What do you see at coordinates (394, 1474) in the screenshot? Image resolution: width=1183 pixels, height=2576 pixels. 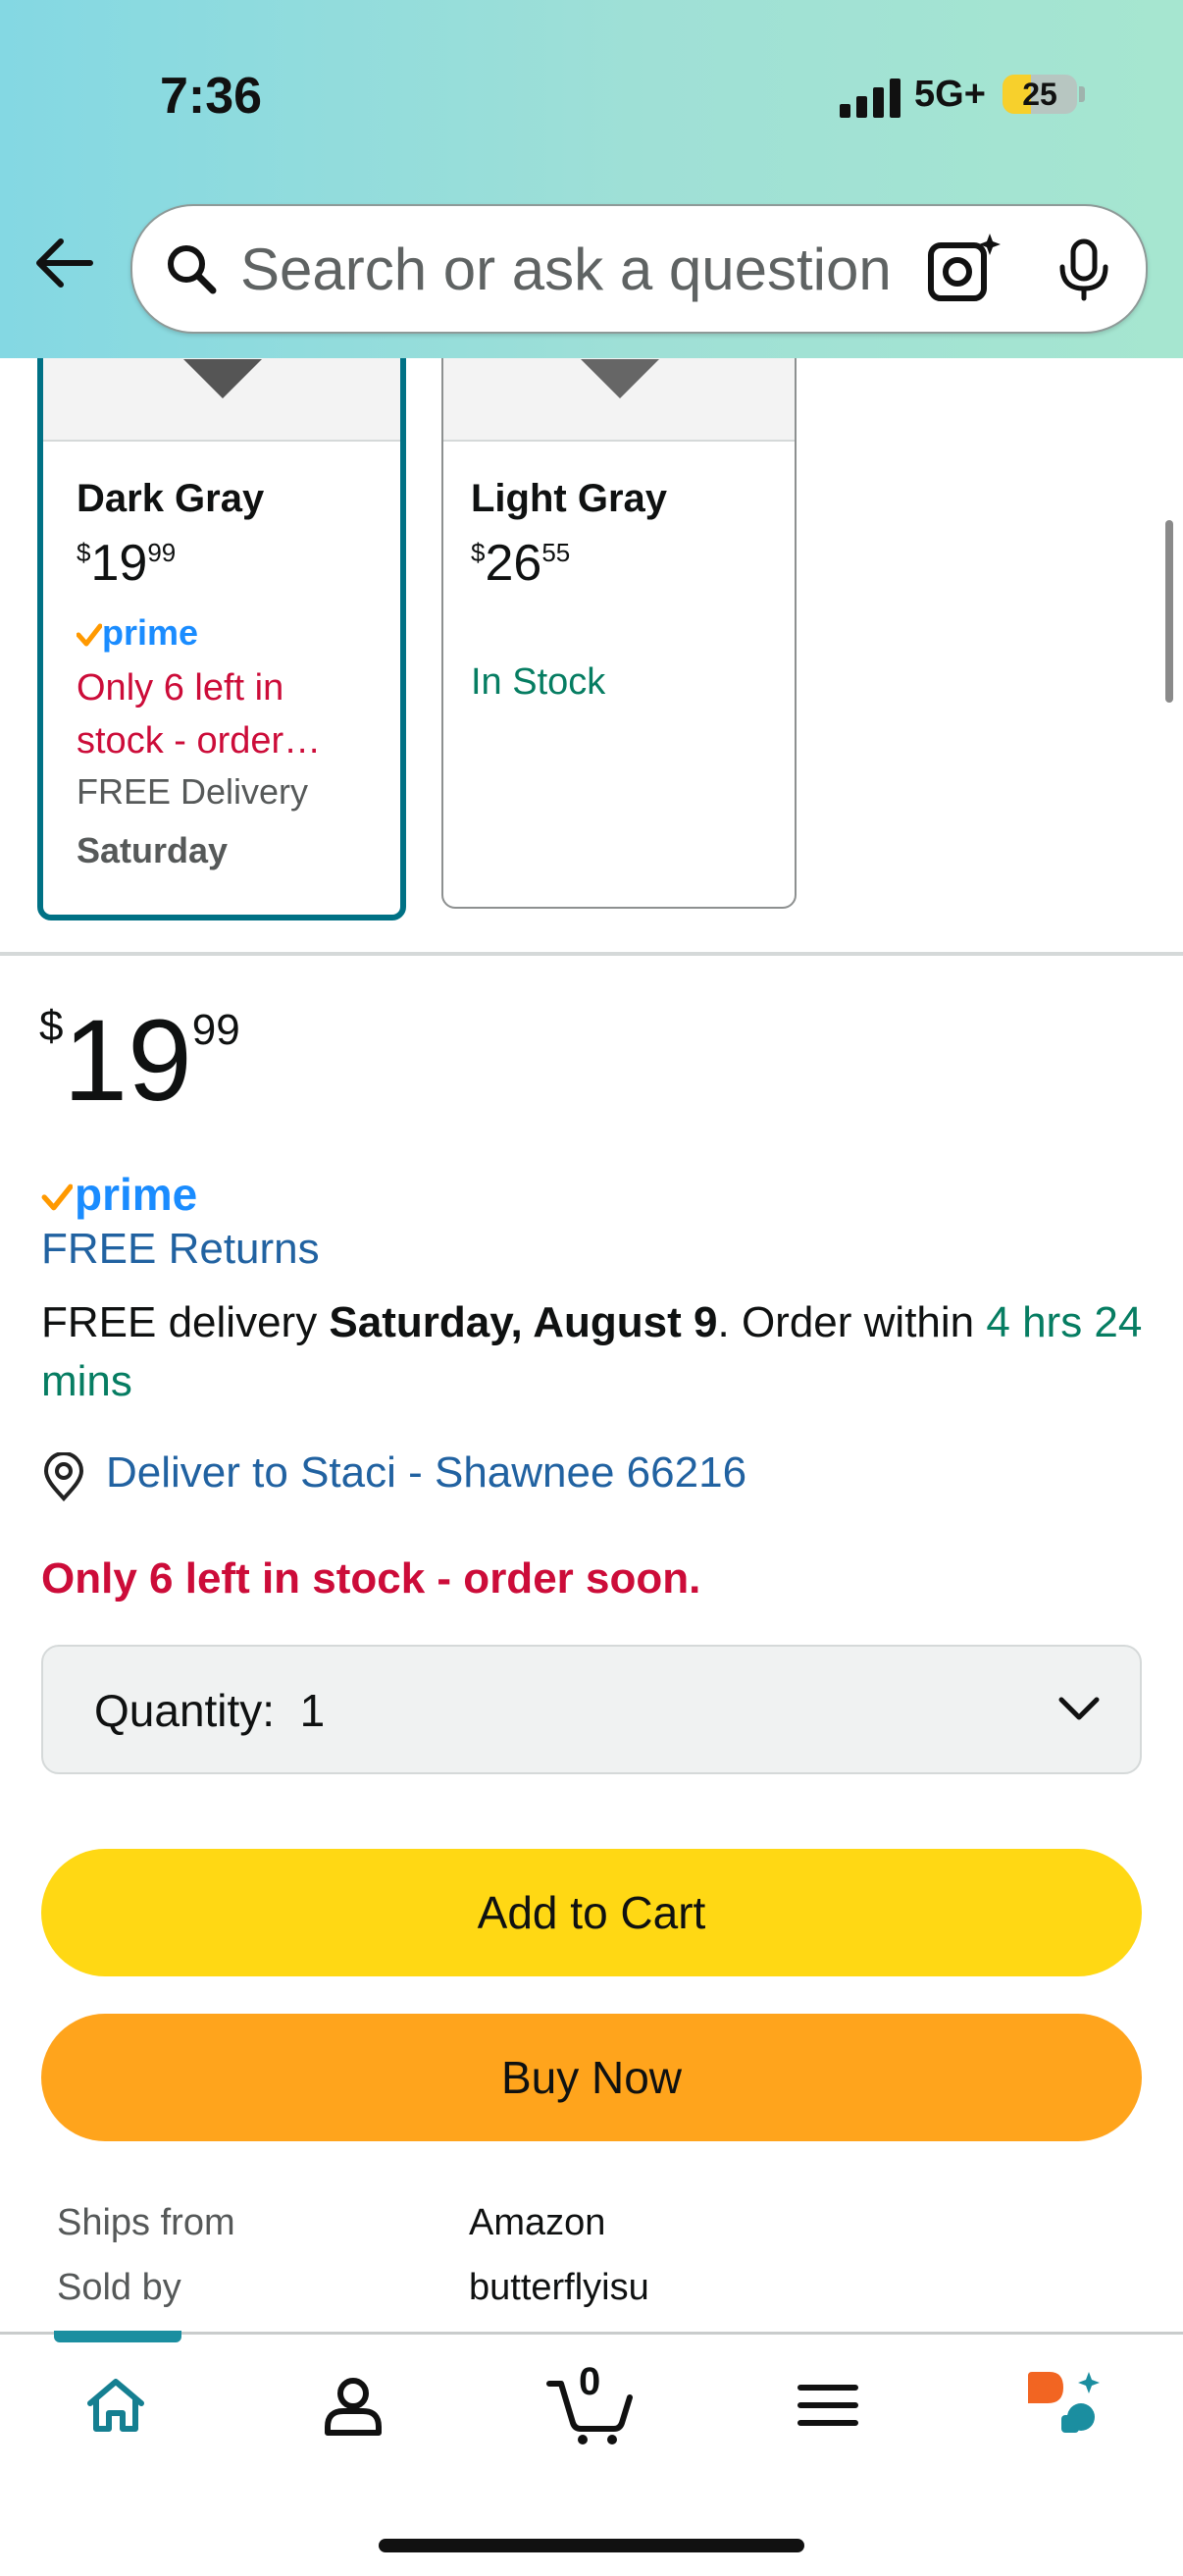 I see `deliver-to-link: Deliver to Staci - Shawnee 66216` at bounding box center [394, 1474].